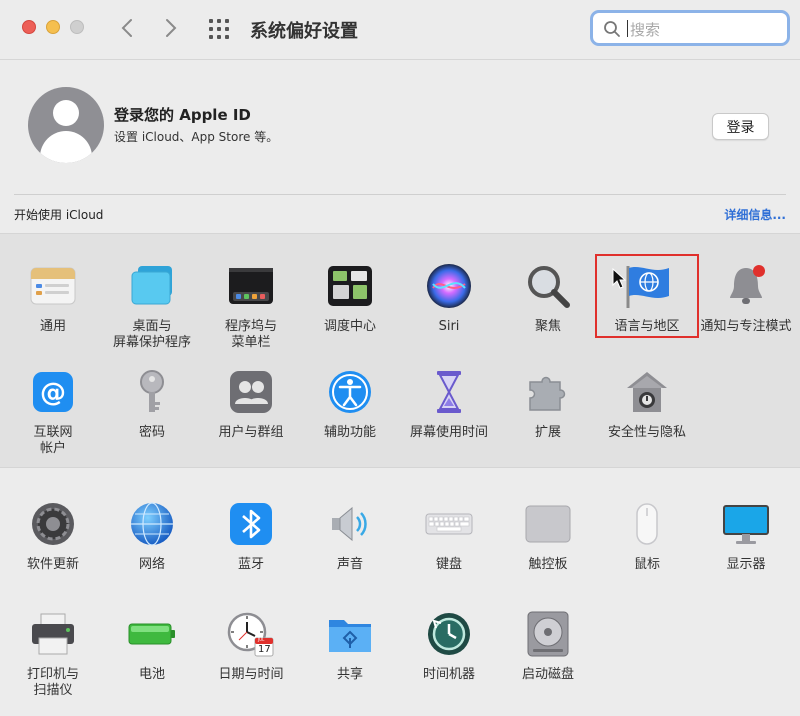  Describe the element at coordinates (746, 326) in the screenshot. I see `pref-label: 通知与专注模式` at that location.